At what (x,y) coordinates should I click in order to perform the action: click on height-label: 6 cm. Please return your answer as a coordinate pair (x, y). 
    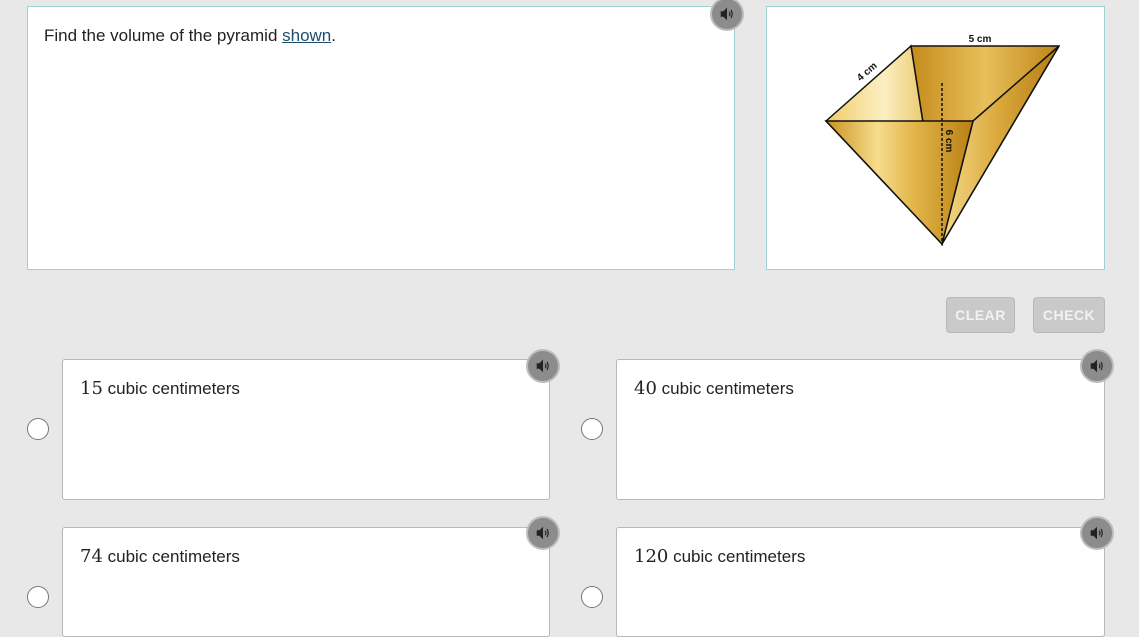
    Looking at the image, I should click on (948, 141).